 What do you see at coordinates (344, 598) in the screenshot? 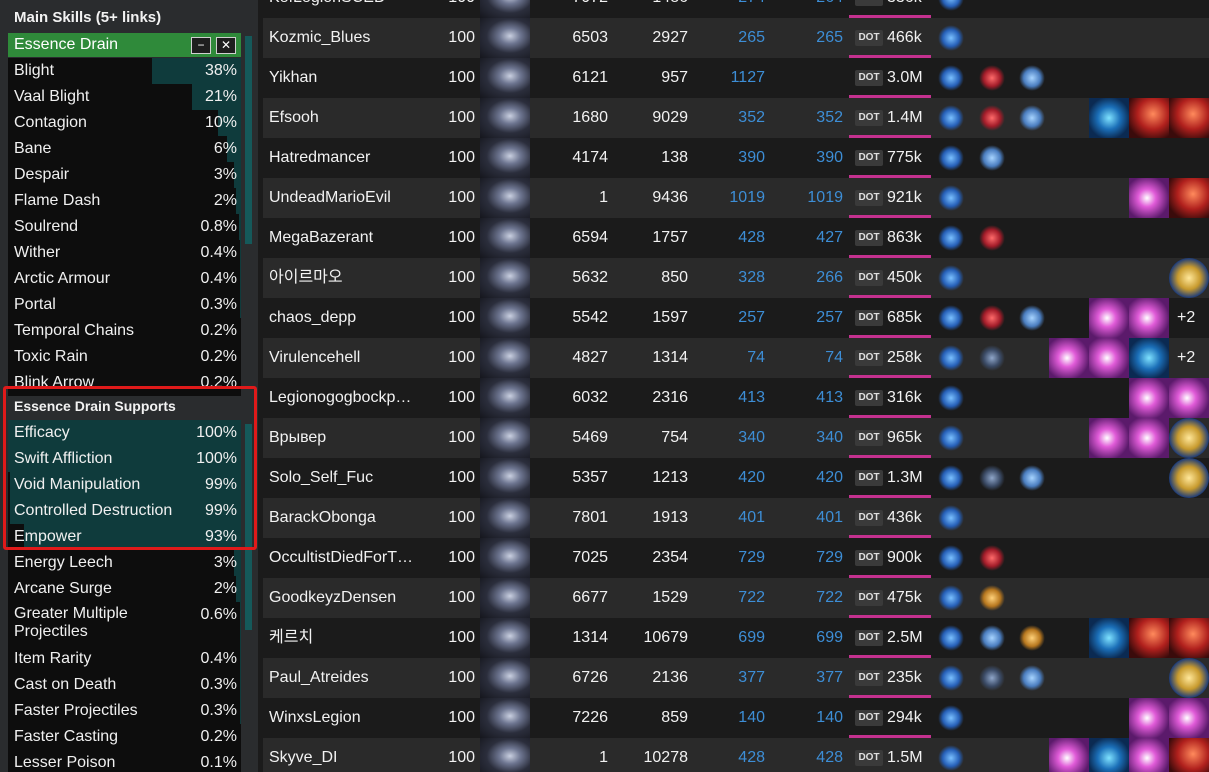
I see `character-name: GoodkeyzDensen` at bounding box center [344, 598].